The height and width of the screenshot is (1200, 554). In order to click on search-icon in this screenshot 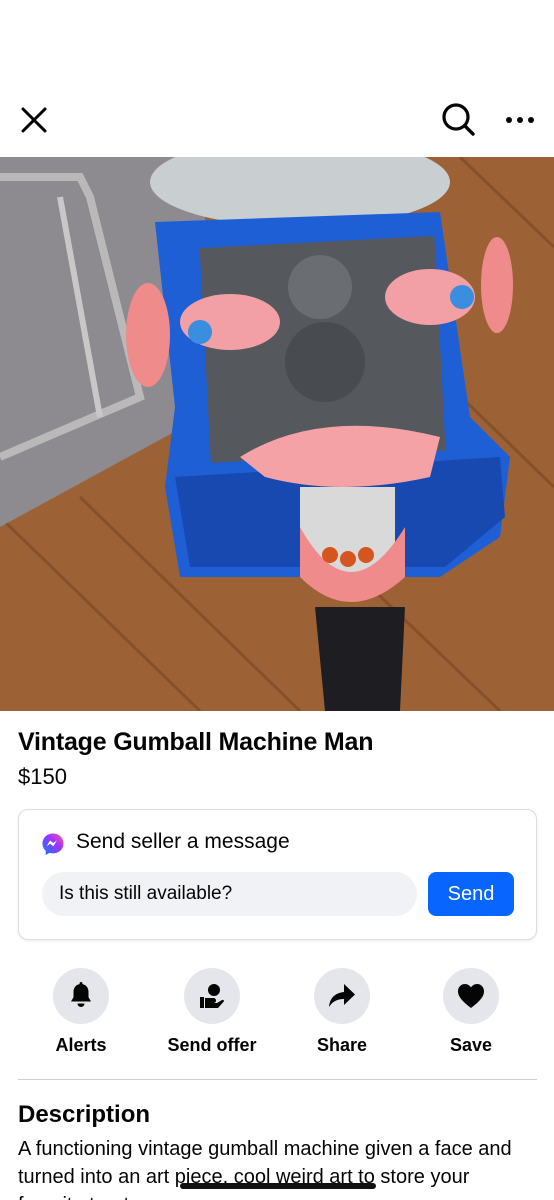, I will do `click(458, 119)`.